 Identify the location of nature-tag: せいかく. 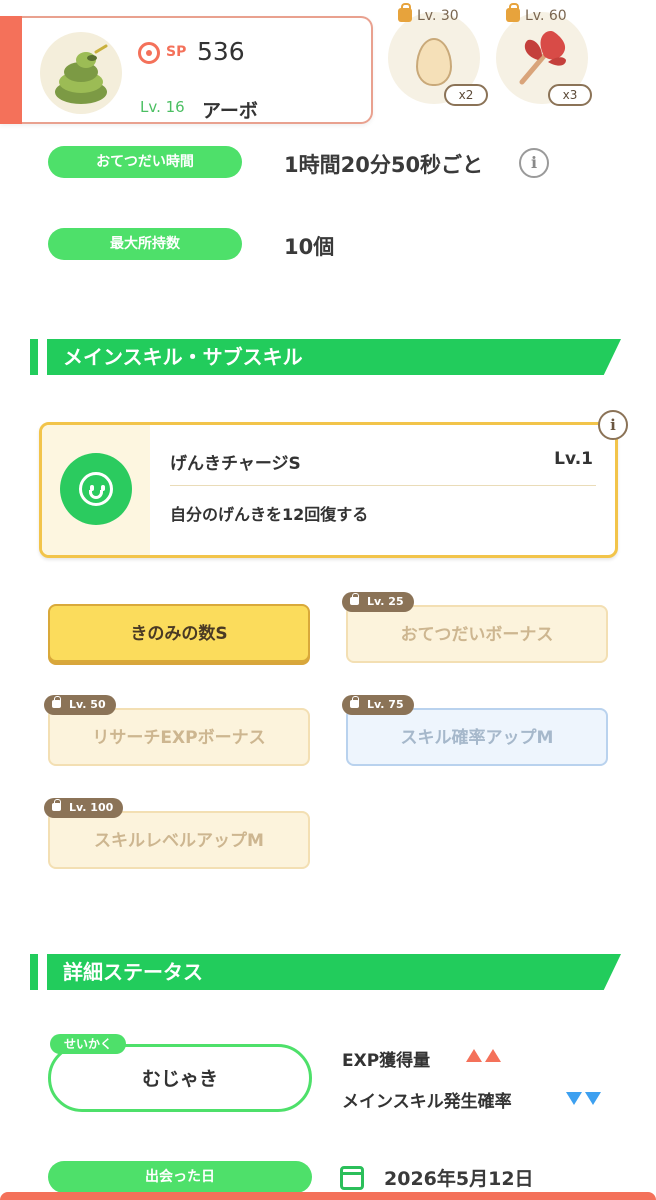
(88, 1044).